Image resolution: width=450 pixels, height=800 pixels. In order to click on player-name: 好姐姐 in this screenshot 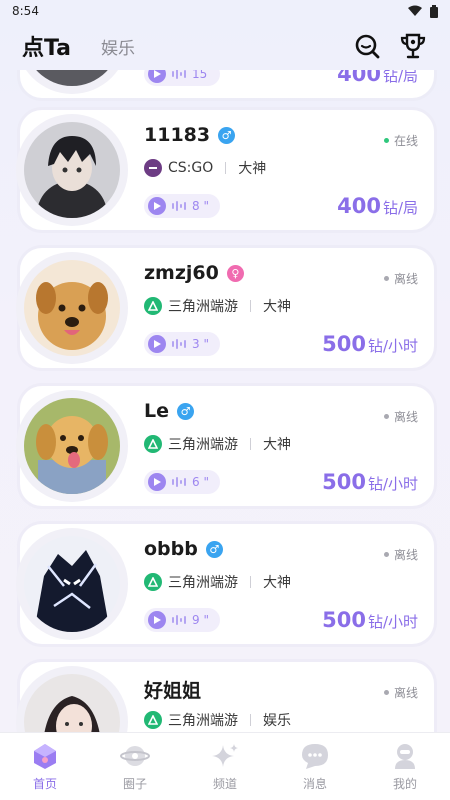, I will do `click(173, 691)`.